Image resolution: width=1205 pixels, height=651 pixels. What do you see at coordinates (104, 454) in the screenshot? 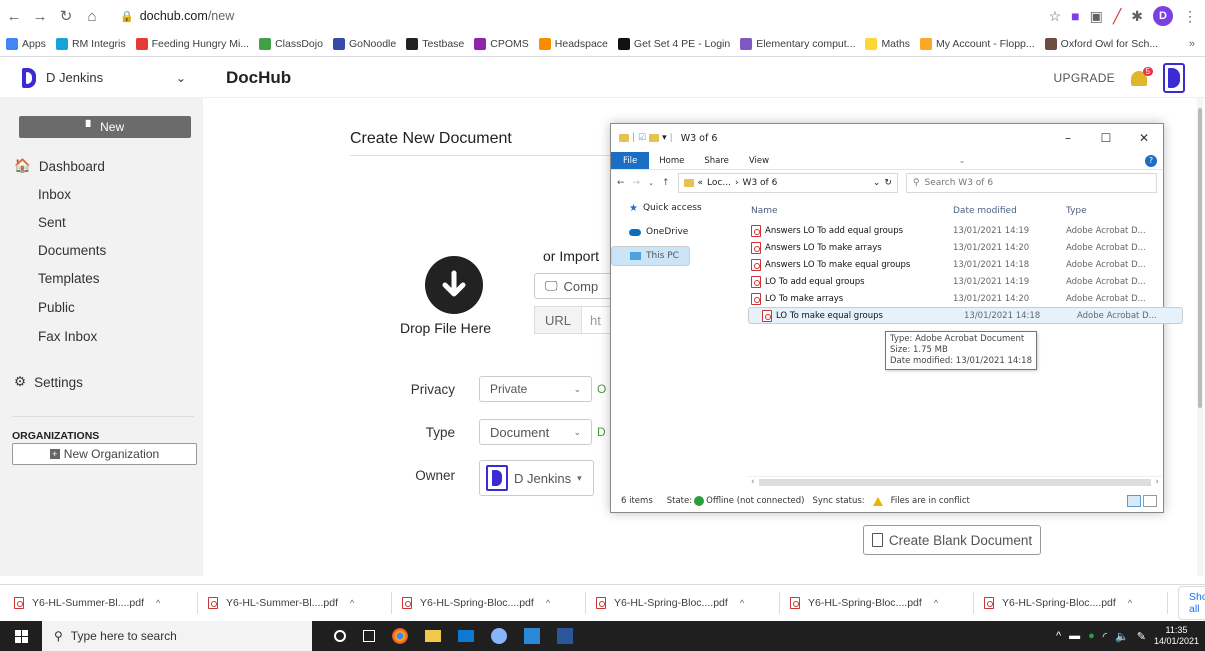
I see `new-organization-button: + New Organization` at bounding box center [104, 454].